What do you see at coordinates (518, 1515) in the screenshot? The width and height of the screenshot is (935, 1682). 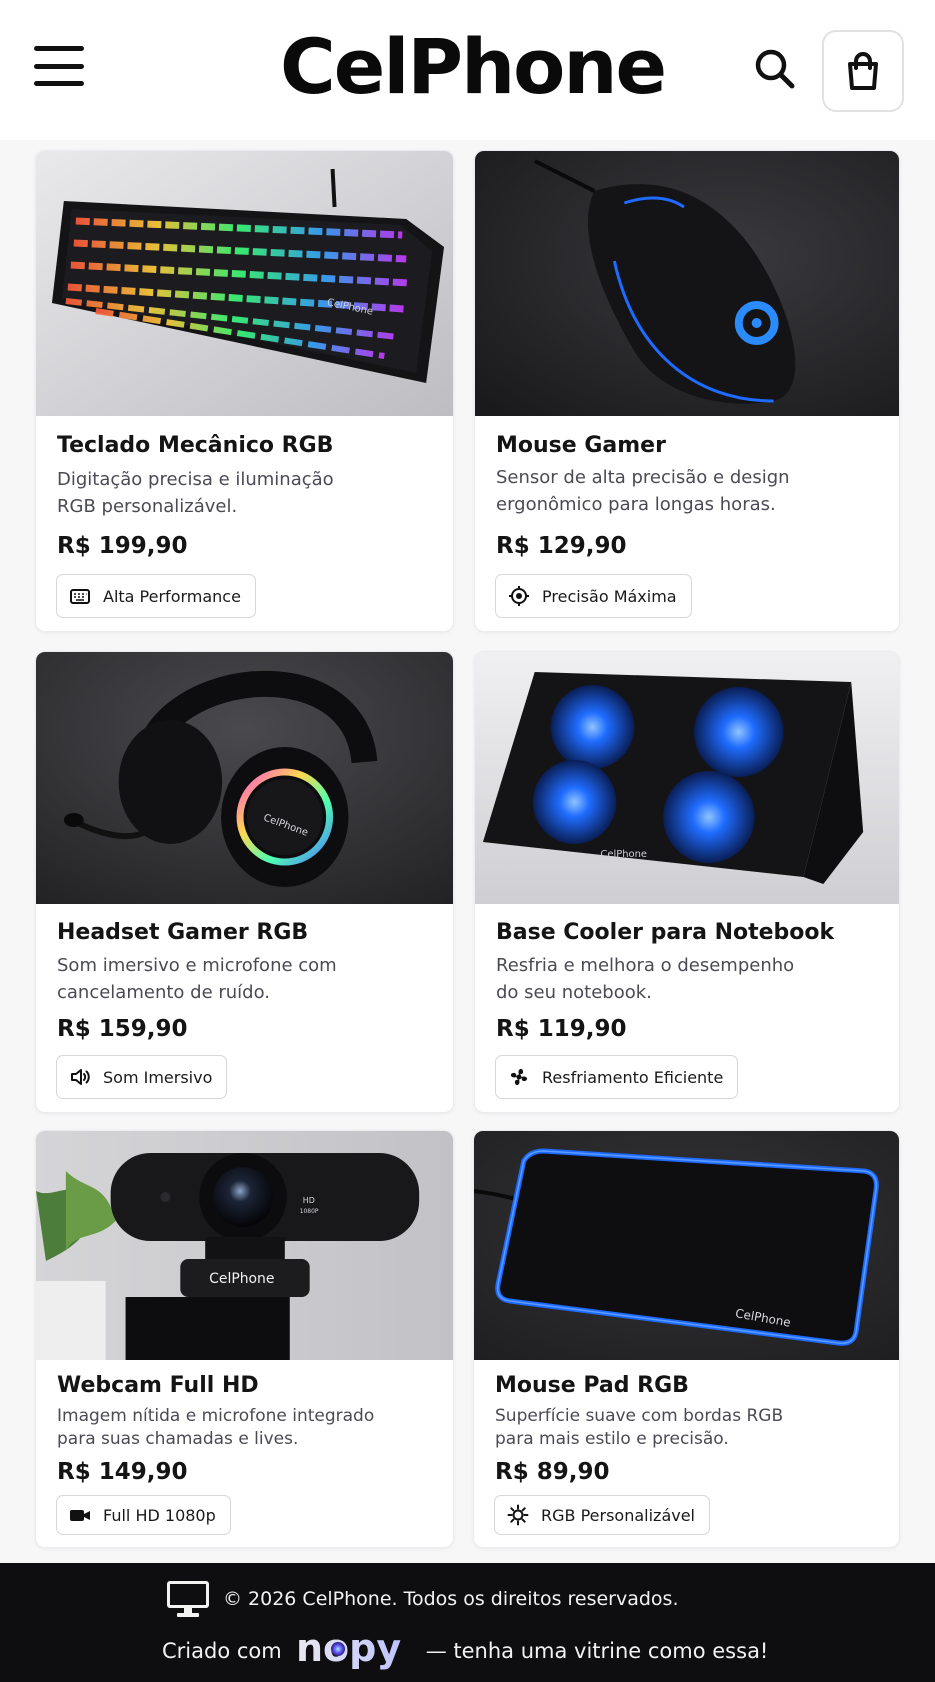 I see `sun-icon` at bounding box center [518, 1515].